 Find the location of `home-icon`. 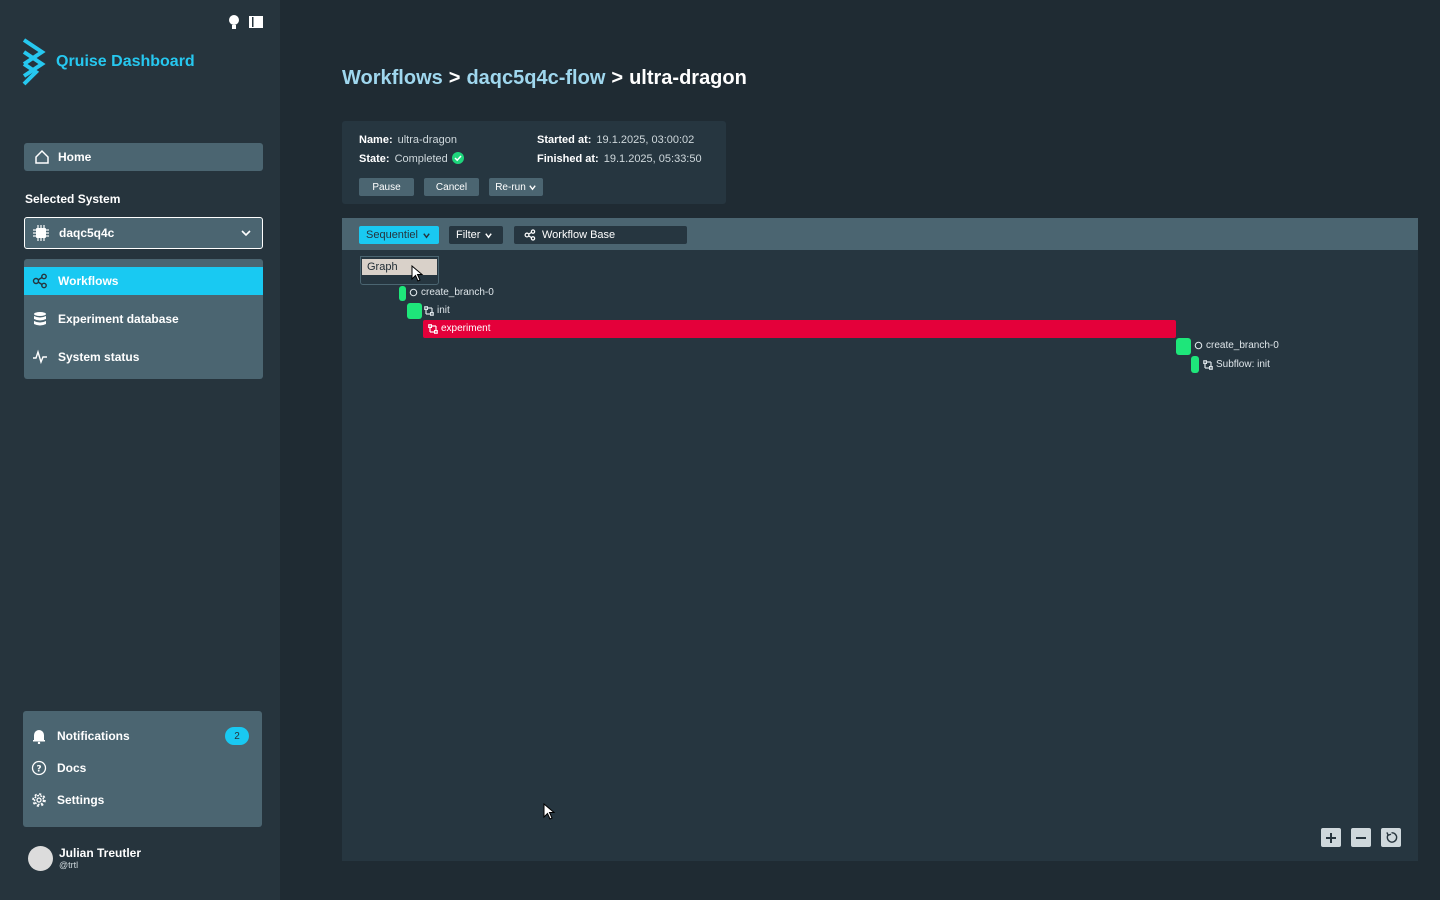

home-icon is located at coordinates (42, 156).